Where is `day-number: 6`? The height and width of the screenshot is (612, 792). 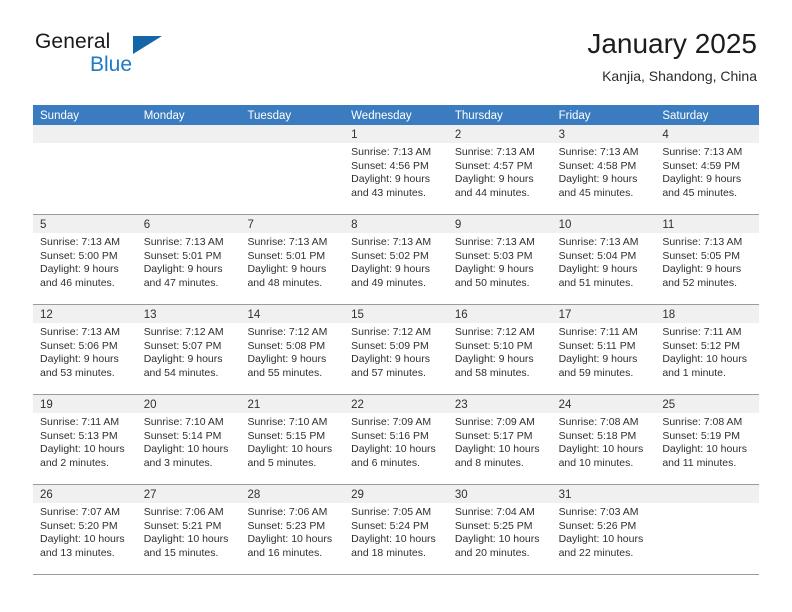
day-number: 6 is located at coordinates (147, 225).